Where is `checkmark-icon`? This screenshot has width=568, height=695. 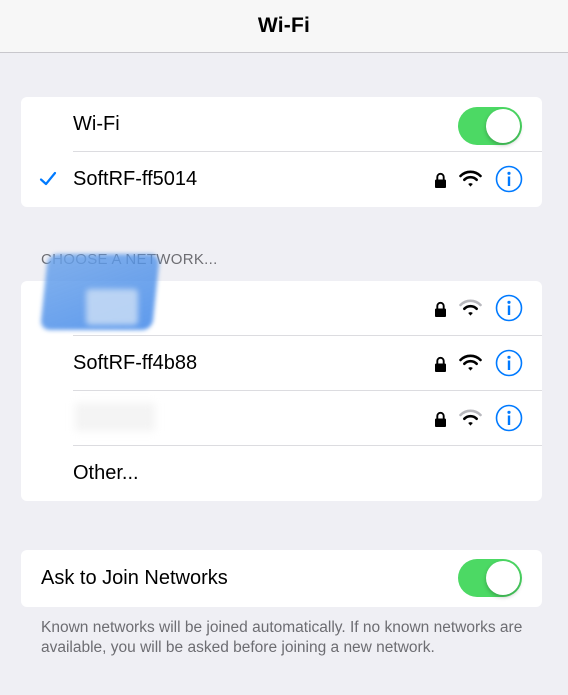
checkmark-icon is located at coordinates (48, 178).